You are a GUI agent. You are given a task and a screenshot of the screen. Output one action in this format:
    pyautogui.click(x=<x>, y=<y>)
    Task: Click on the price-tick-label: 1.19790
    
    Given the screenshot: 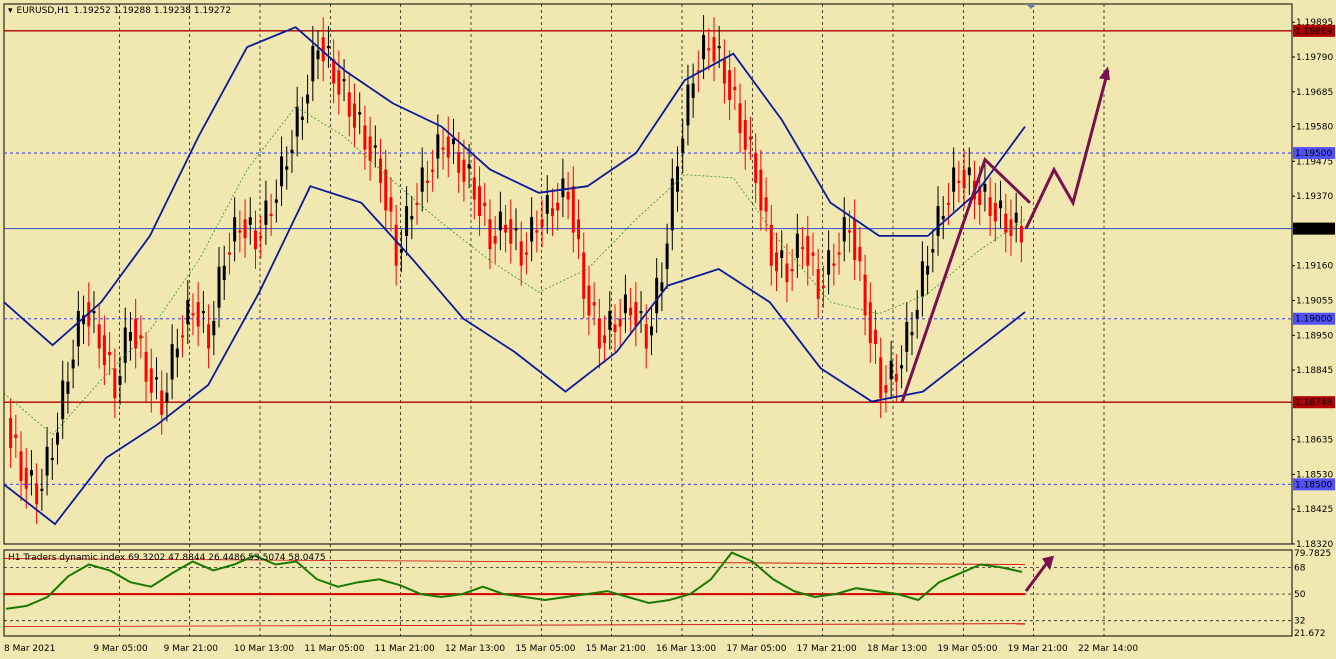 What is the action you would take?
    pyautogui.click(x=1314, y=58)
    